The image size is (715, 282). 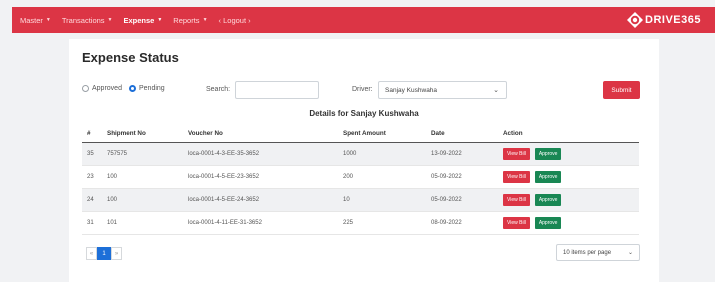 I want to click on pending-radio: Pending, so click(x=147, y=88).